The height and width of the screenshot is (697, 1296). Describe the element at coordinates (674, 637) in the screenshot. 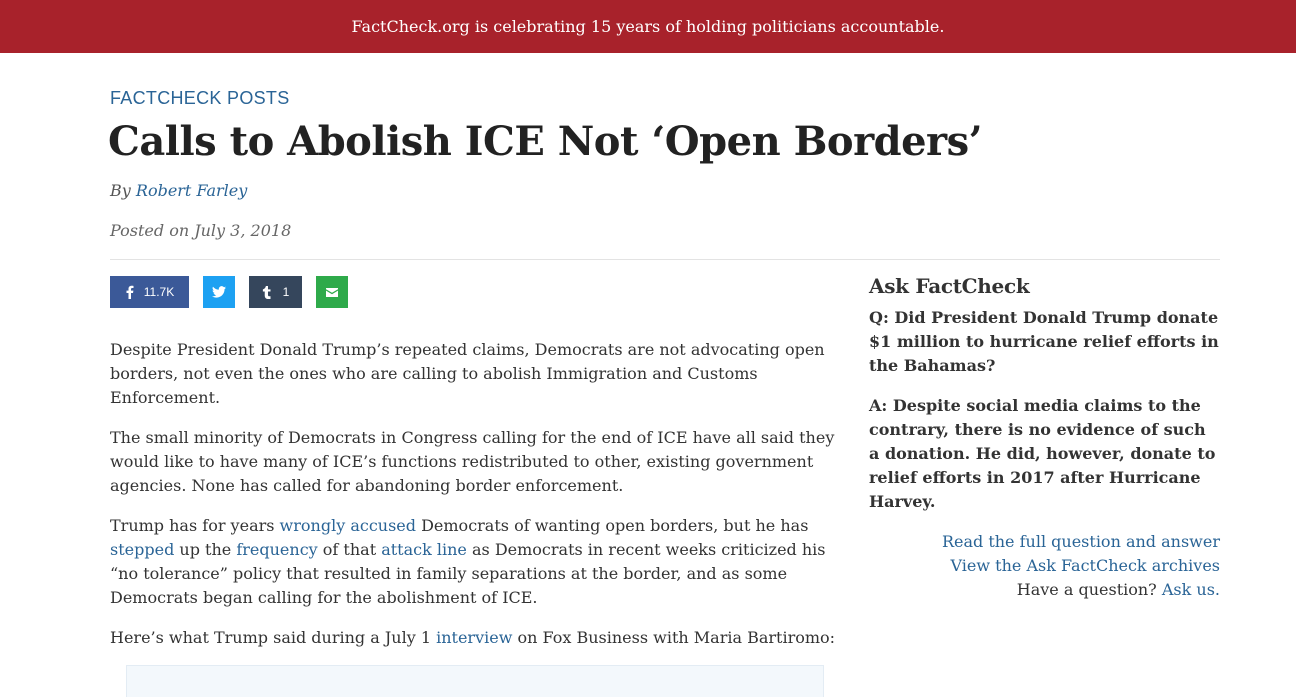

I see `paragraph-text: on Fox Business with Maria Bartiromo:` at that location.